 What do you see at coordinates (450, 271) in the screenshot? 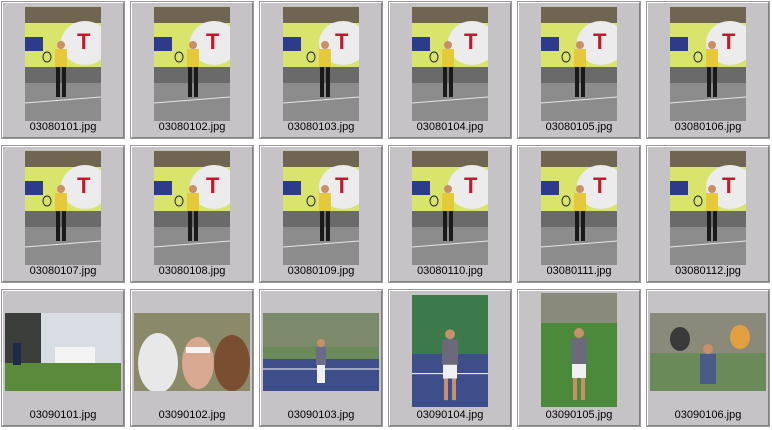
I see `thumbnail-filename: 03080110.jpg` at bounding box center [450, 271].